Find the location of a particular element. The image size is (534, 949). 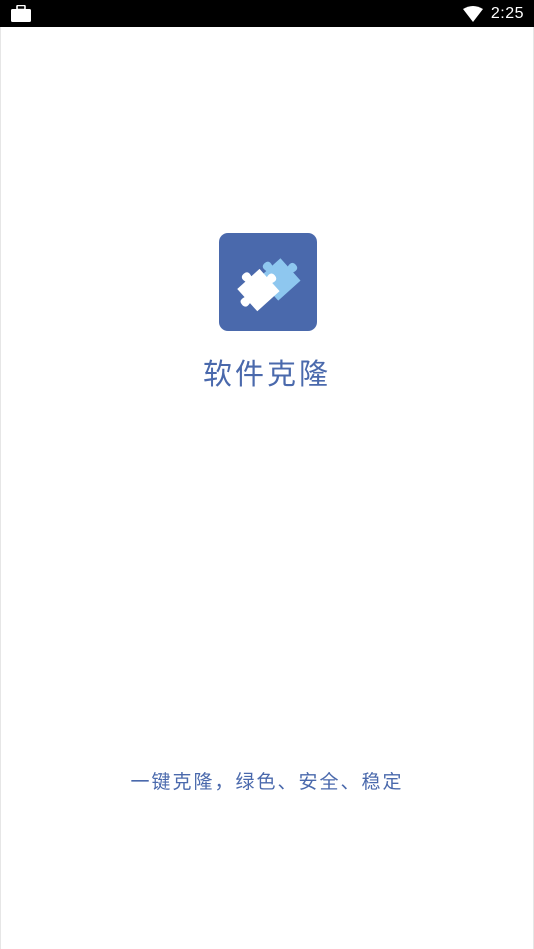

status-time: 2:25 is located at coordinates (507, 13).